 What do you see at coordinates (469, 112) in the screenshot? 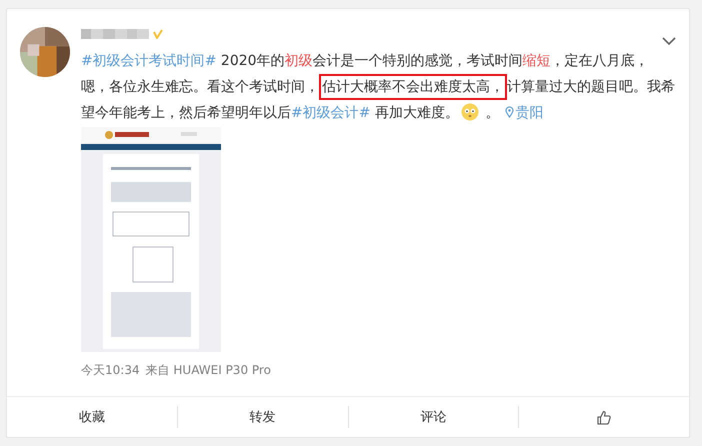
I see `emoji-icon` at bounding box center [469, 112].